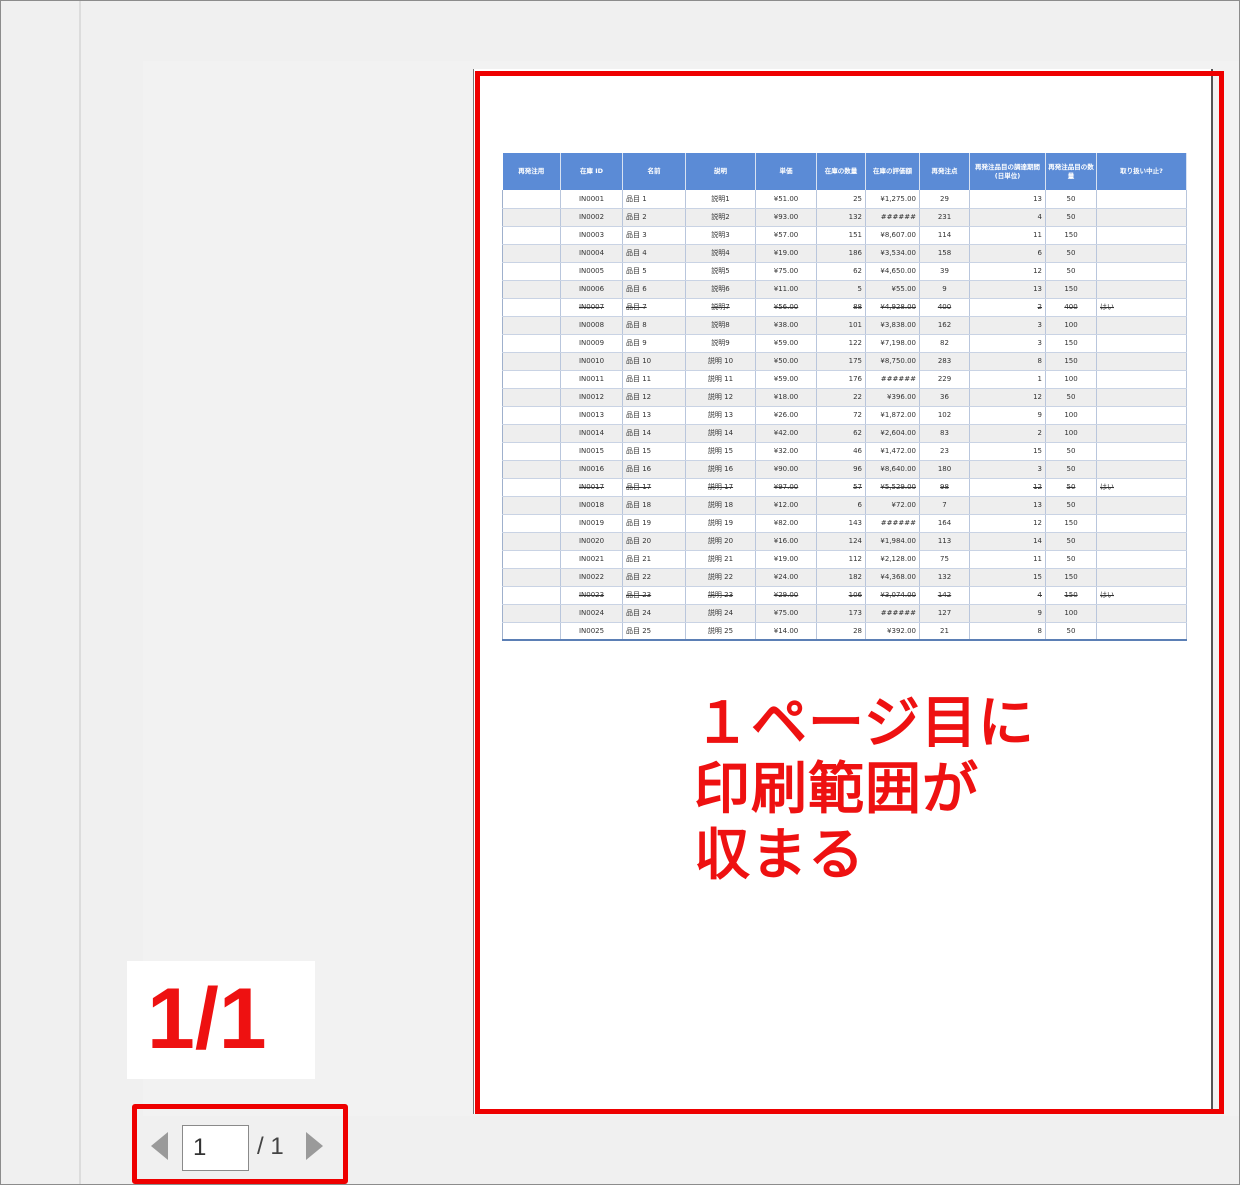  What do you see at coordinates (207, 1019) in the screenshot?
I see `page-count-label: 1/1` at bounding box center [207, 1019].